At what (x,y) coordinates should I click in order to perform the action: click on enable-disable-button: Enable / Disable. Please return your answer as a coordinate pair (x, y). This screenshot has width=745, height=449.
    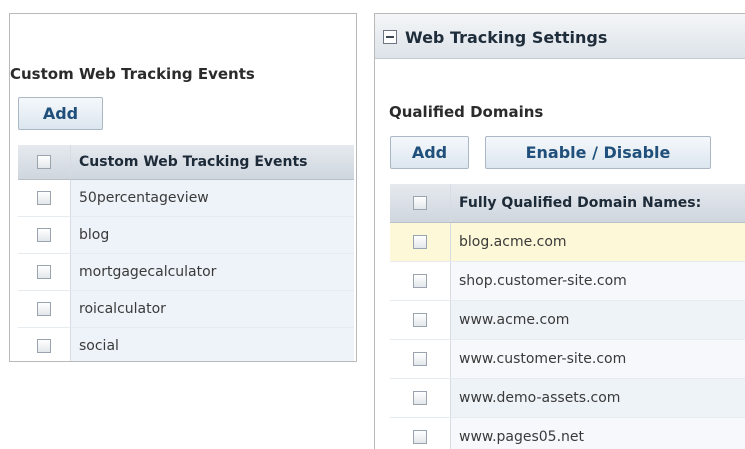
    Looking at the image, I should click on (598, 152).